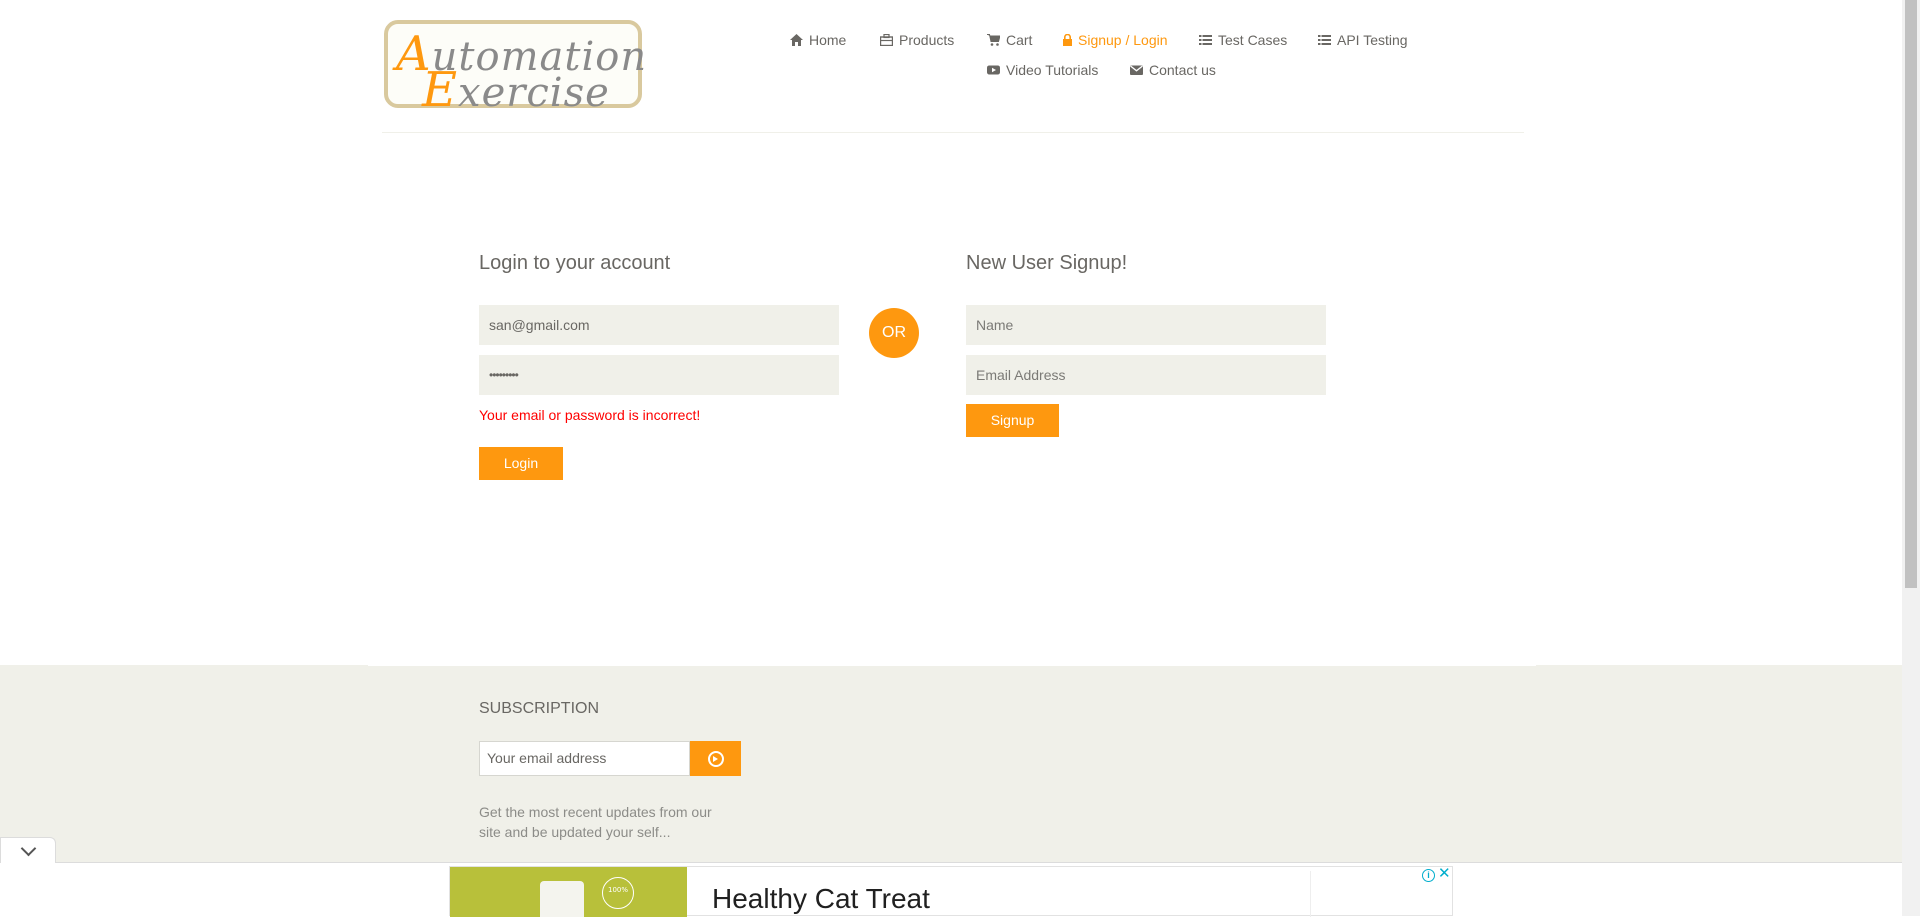 The height and width of the screenshot is (917, 1920). Describe the element at coordinates (1911, 294) in the screenshot. I see `scrollbar-thumb` at that location.